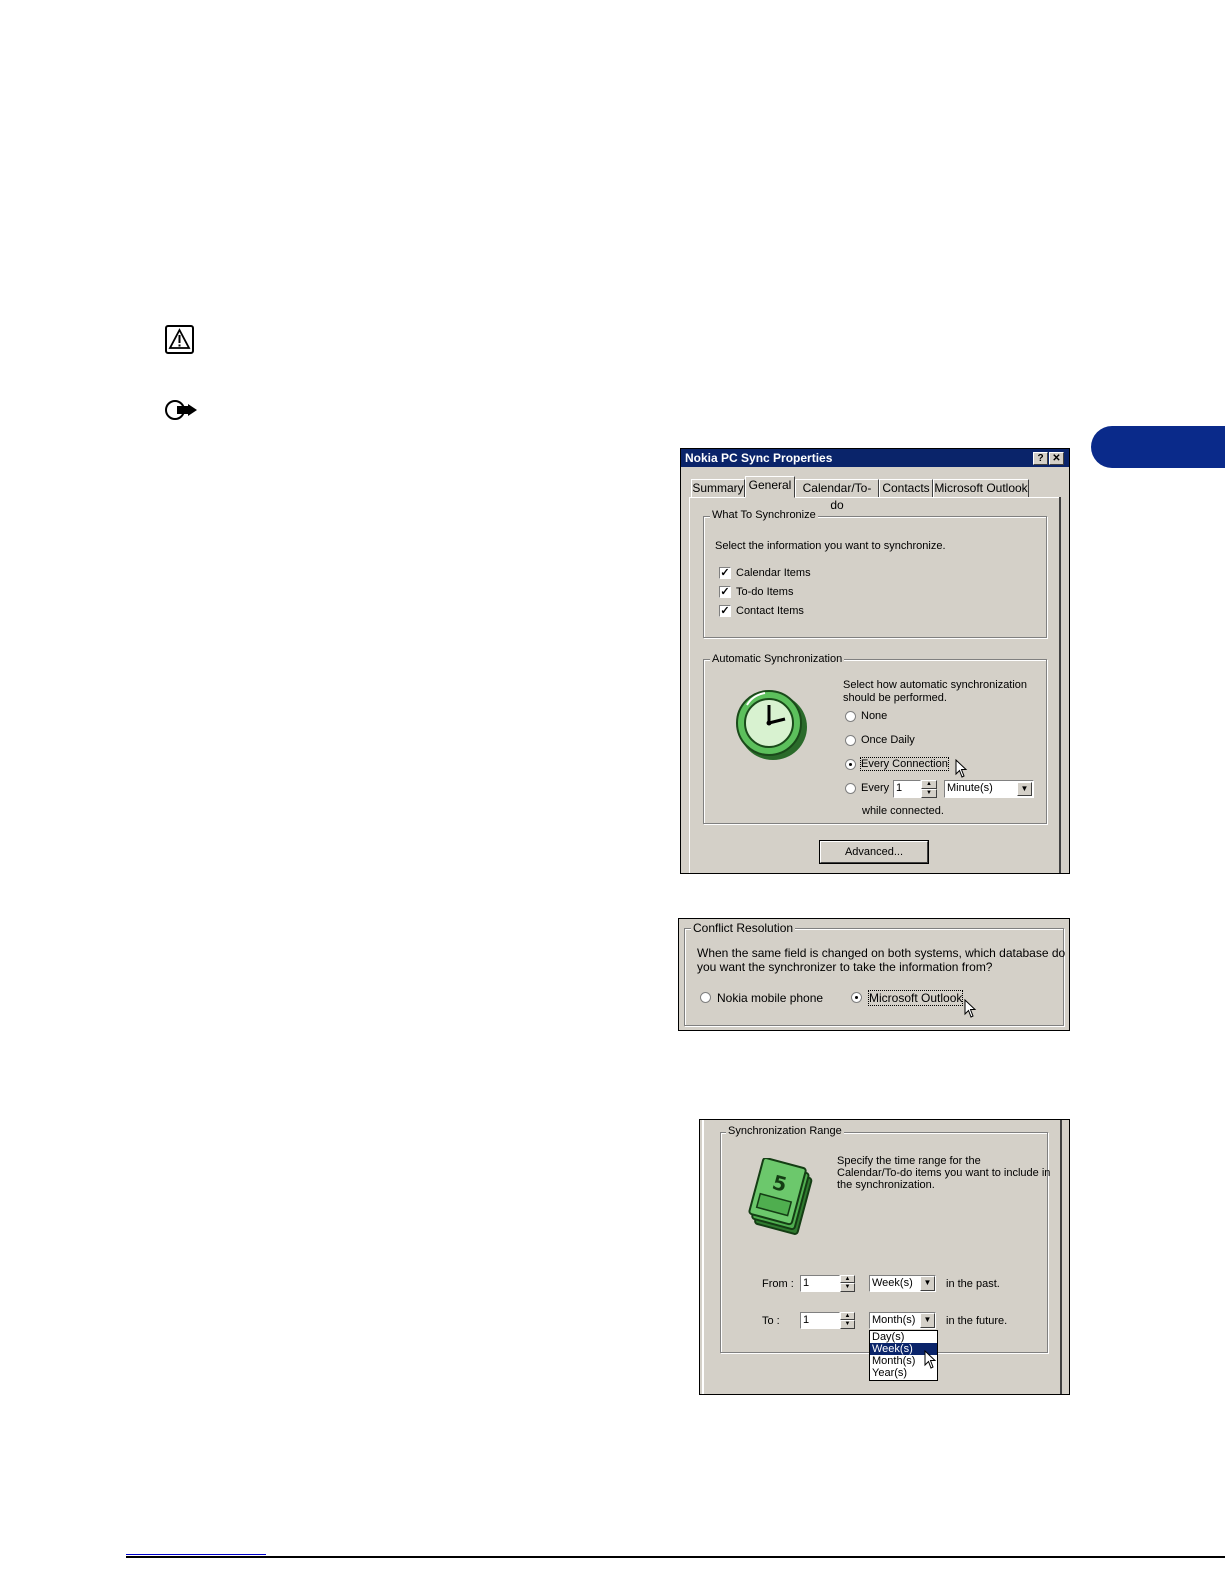 The width and height of the screenshot is (1225, 1585). What do you see at coordinates (181, 410) in the screenshot?
I see `pointing-hand-icon` at bounding box center [181, 410].